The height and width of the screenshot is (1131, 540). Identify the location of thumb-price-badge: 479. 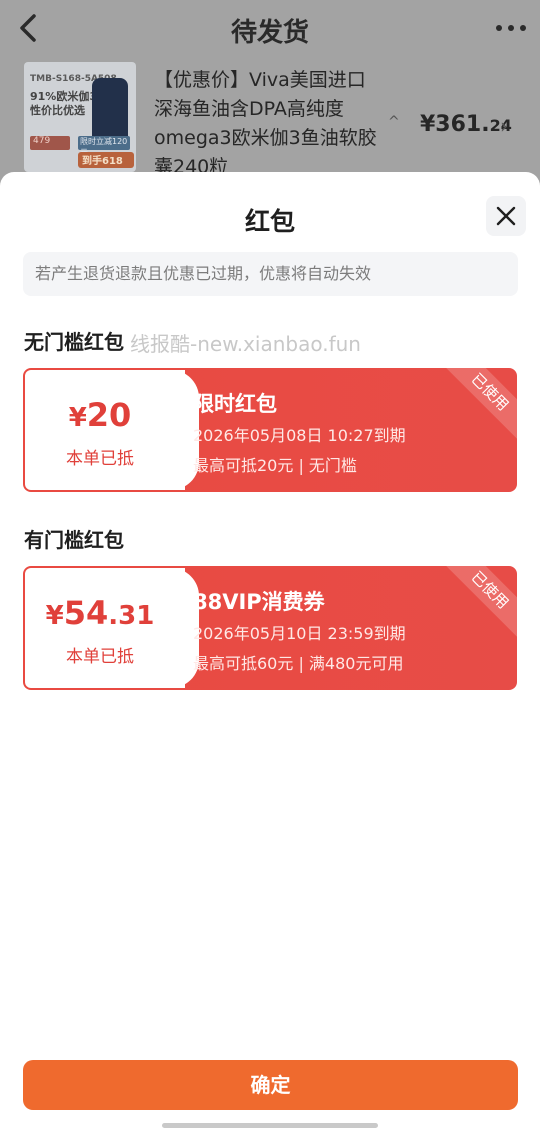
(50, 143).